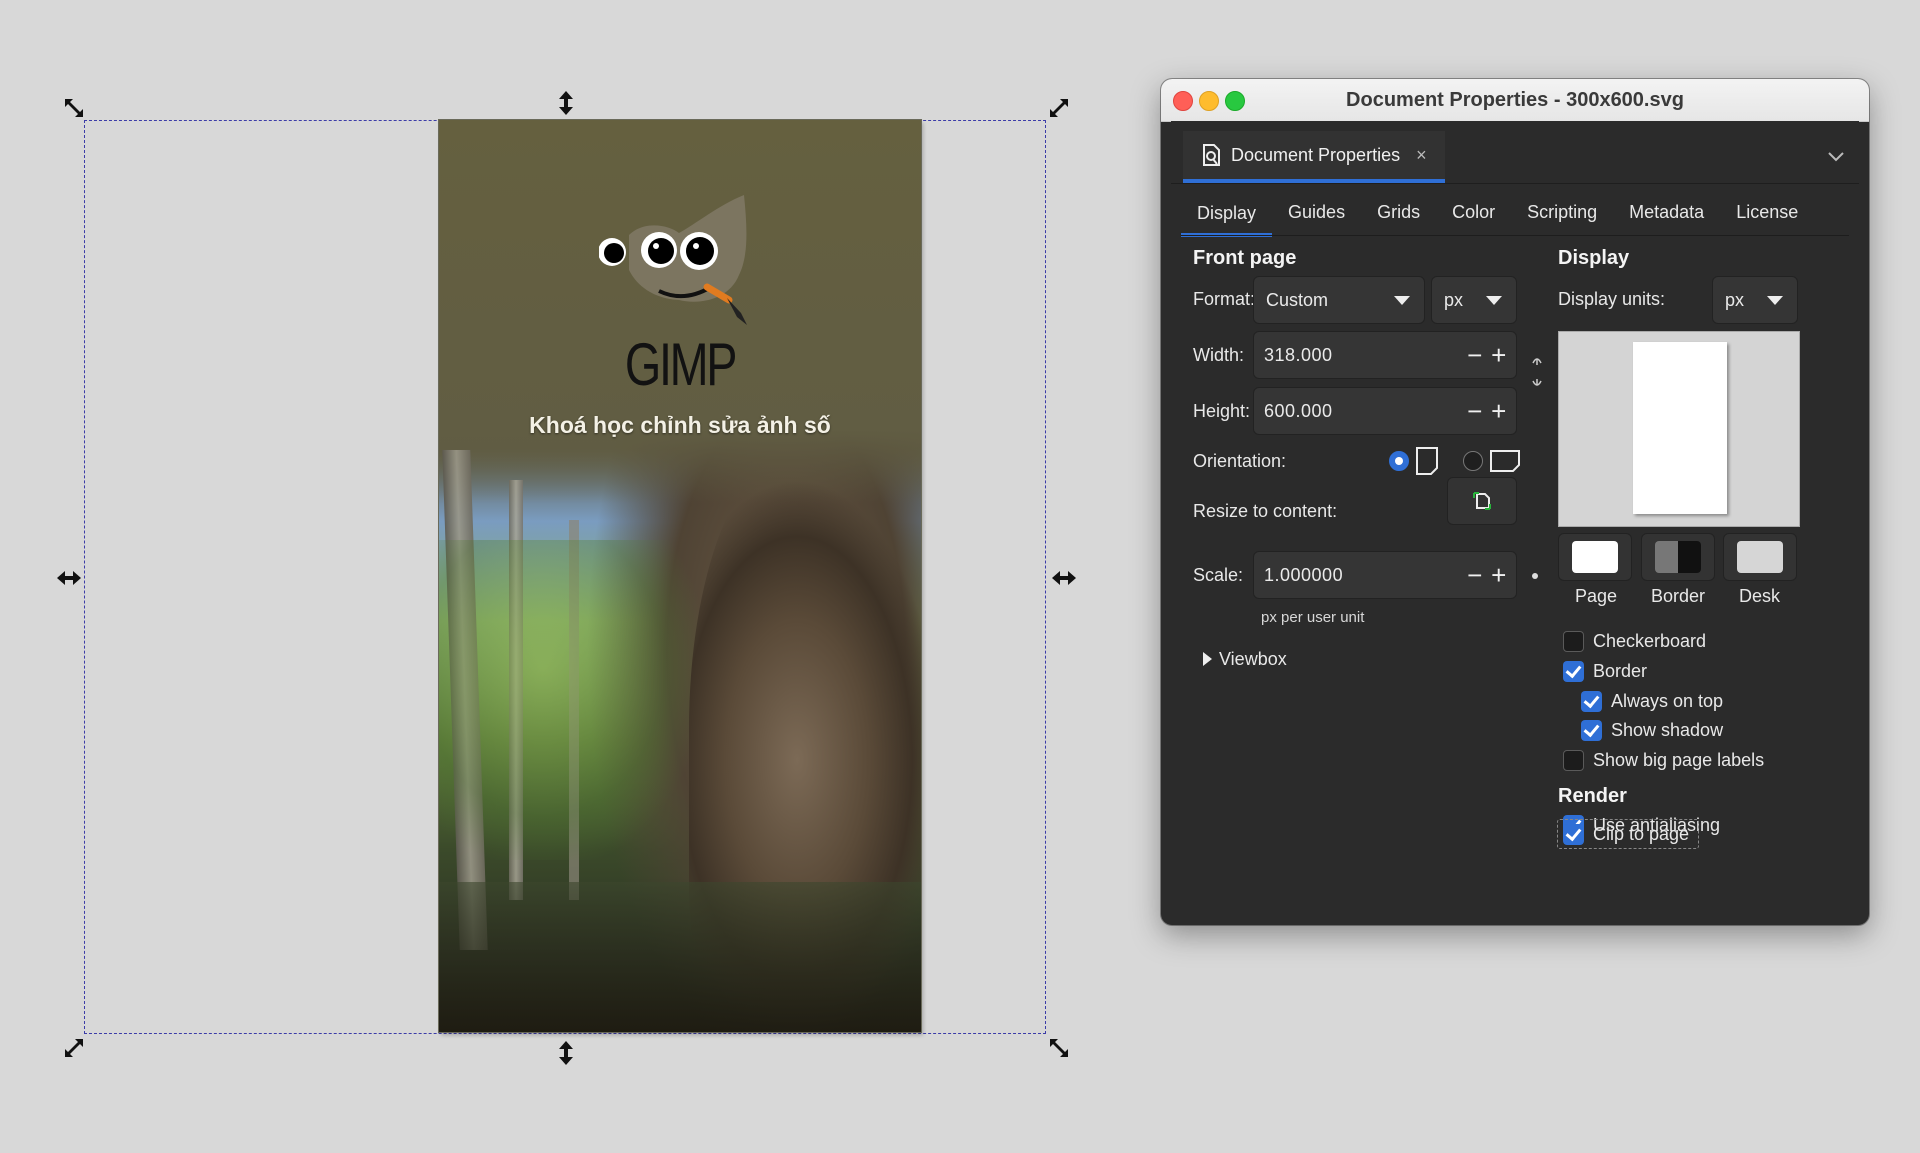 The image size is (1920, 1153). I want to click on close-tab-icon: ×, so click(1421, 155).